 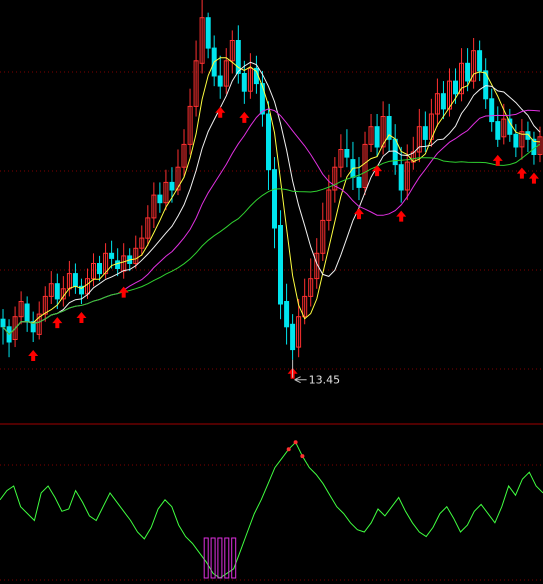 I want to click on watermark-url, so click(x=460, y=461).